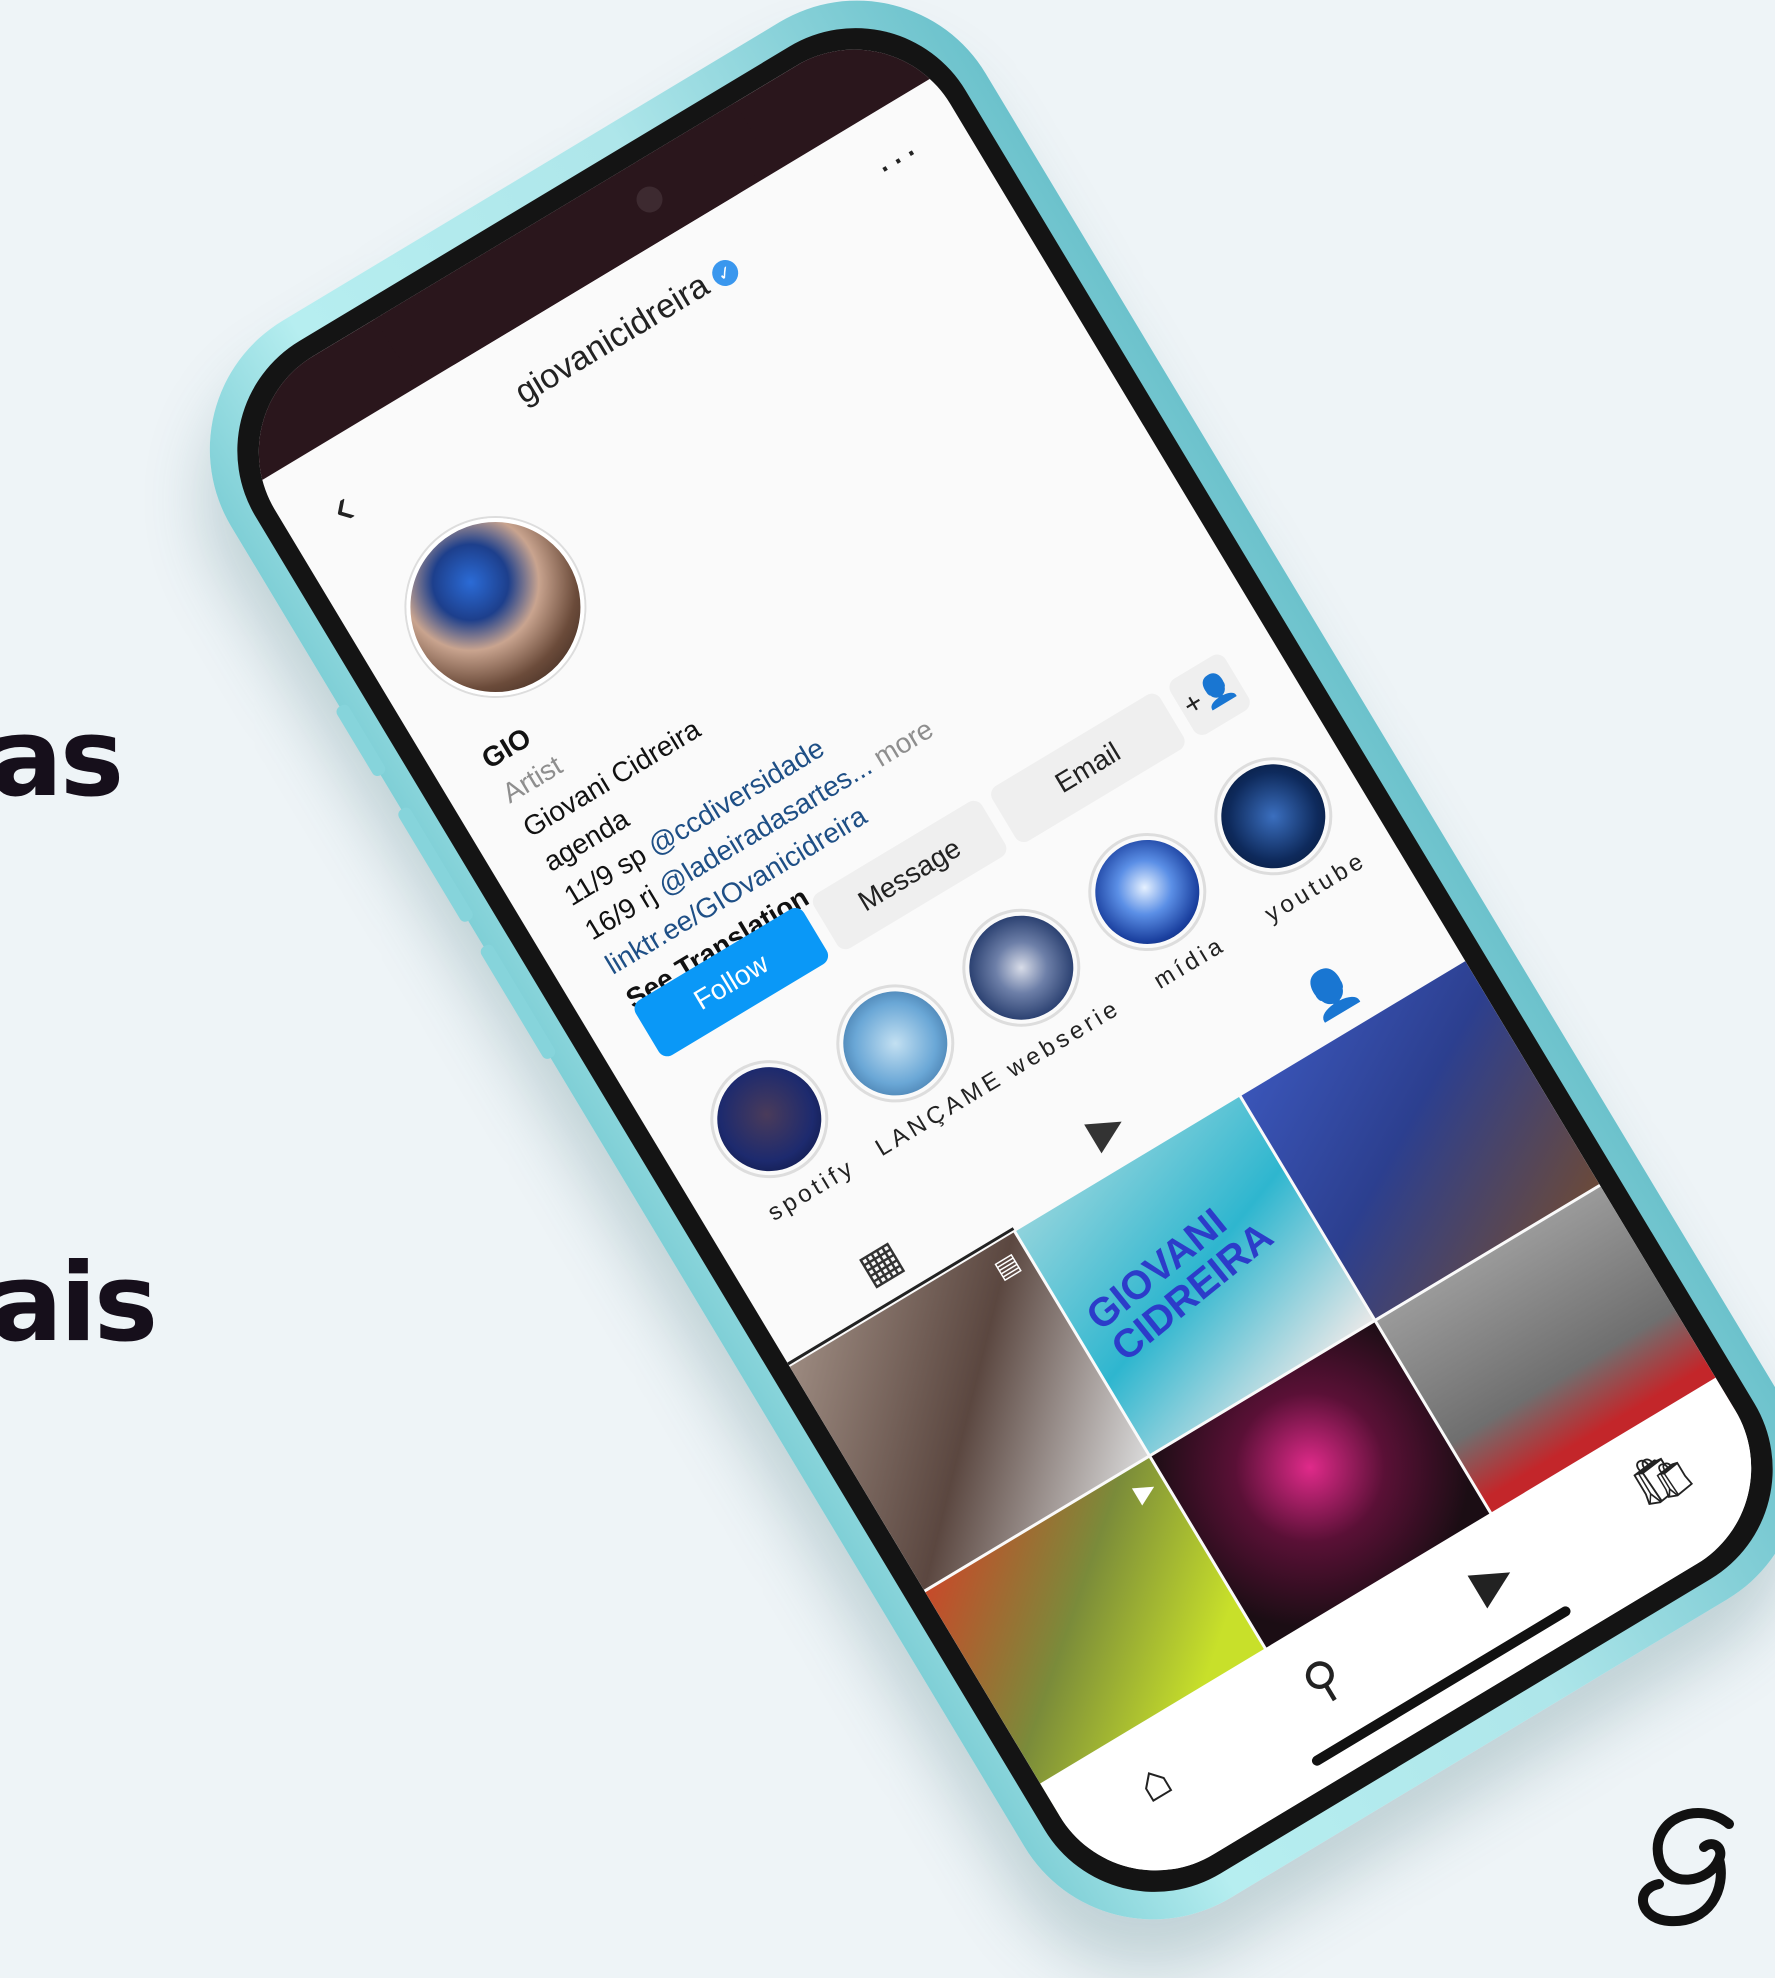 This screenshot has width=1775, height=1978. What do you see at coordinates (62, 758) in the screenshot?
I see `side-heading-line-1: as` at bounding box center [62, 758].